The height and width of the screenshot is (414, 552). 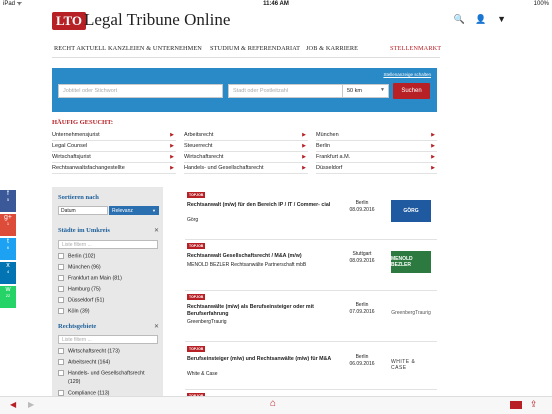 What do you see at coordinates (246, 157) in the screenshot?
I see `frequent-item: Wirtschaftsrecht ▶` at bounding box center [246, 157].